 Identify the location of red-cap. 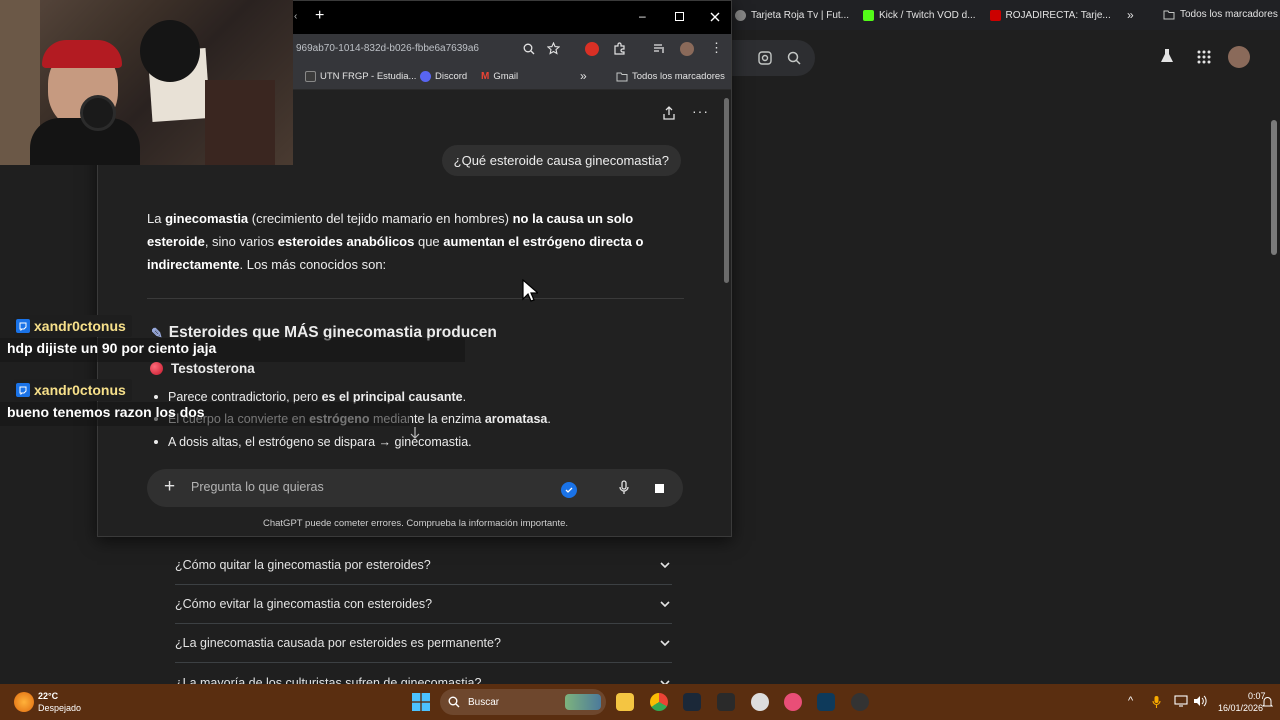
(82, 54).